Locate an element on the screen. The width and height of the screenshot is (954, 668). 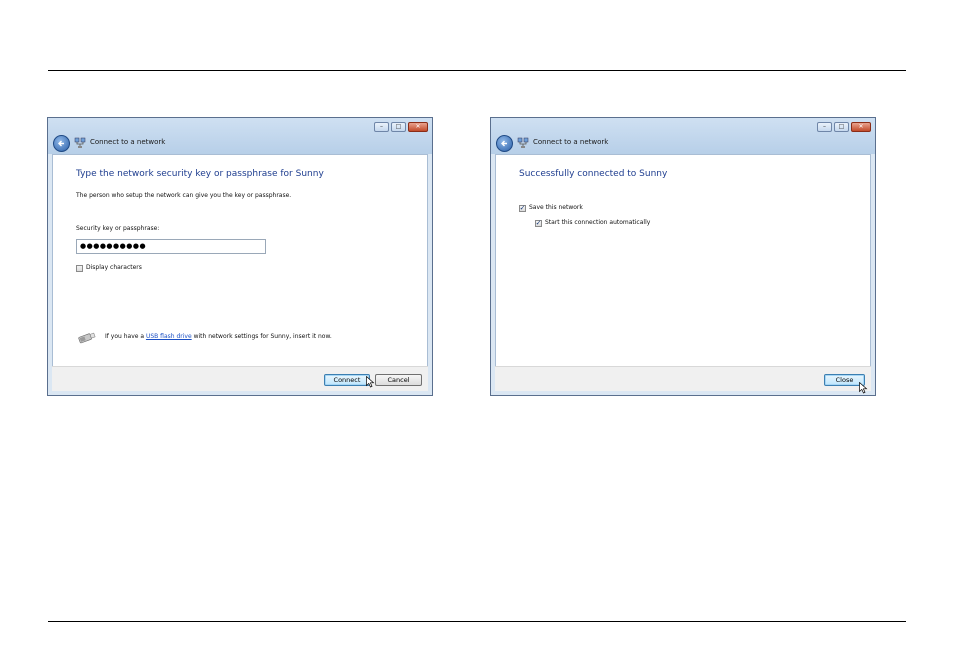
display-characters-checkbox is located at coordinates (79, 268).